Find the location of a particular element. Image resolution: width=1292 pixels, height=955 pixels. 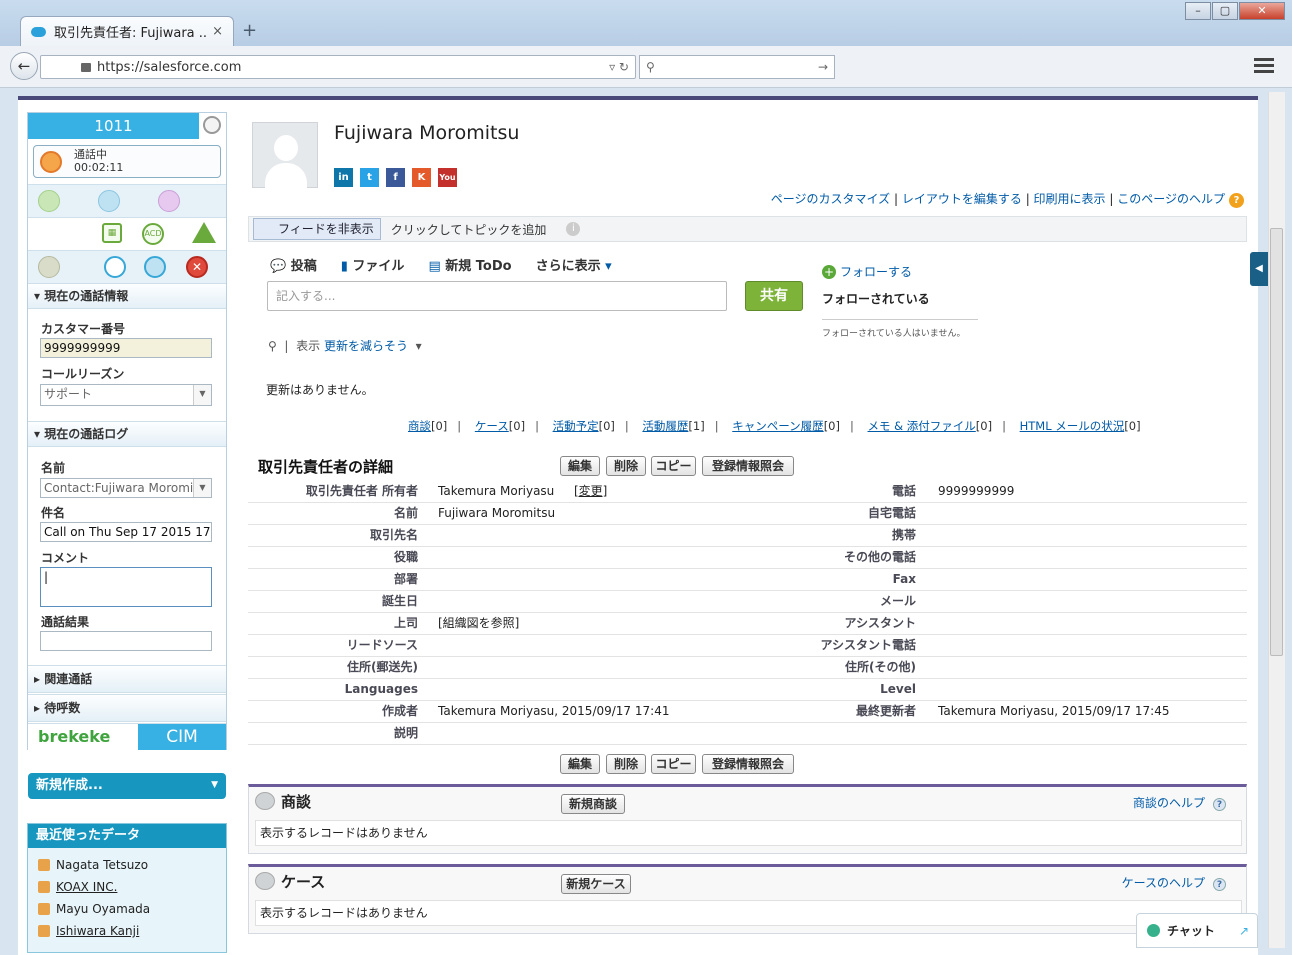

create-new-dropdown: 新規作成... ▼ is located at coordinates (127, 786).